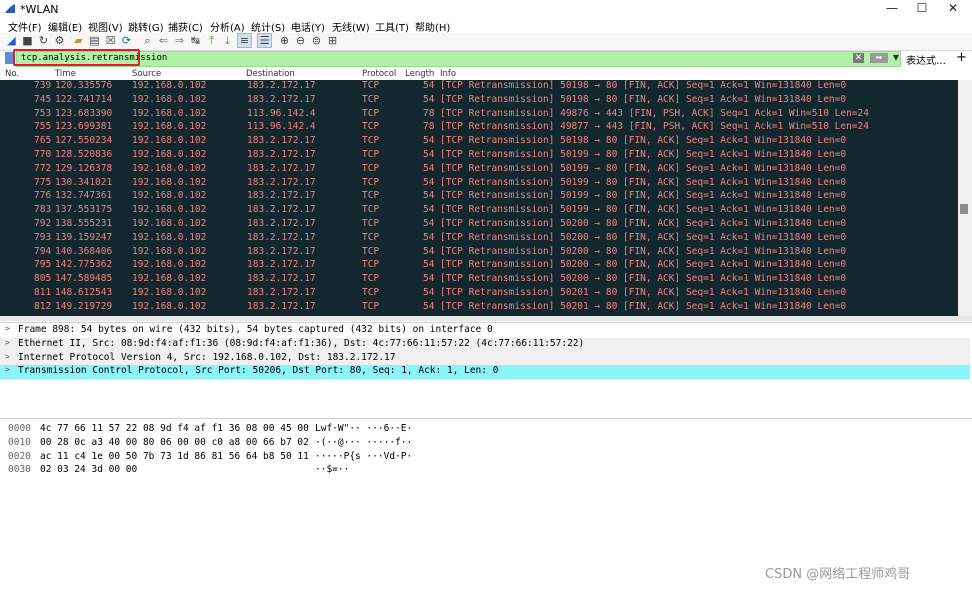  What do you see at coordinates (964, 209) in the screenshot?
I see `scrollbar-thumb` at bounding box center [964, 209].